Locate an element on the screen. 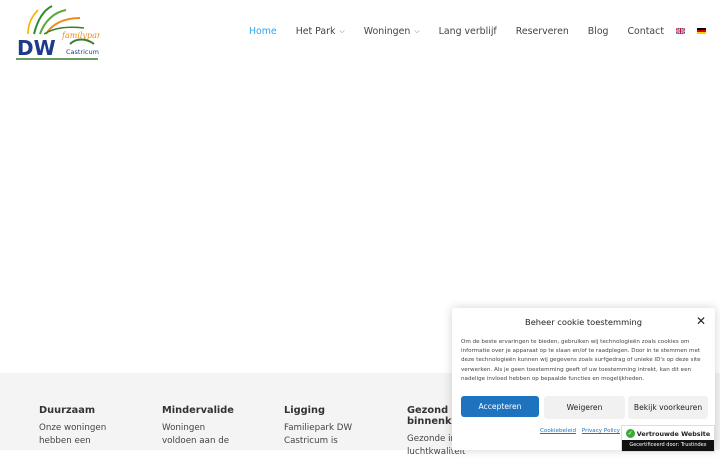 Image resolution: width=720 pixels, height=459 pixels. accept-cookies-button: Accepteren is located at coordinates (500, 406).